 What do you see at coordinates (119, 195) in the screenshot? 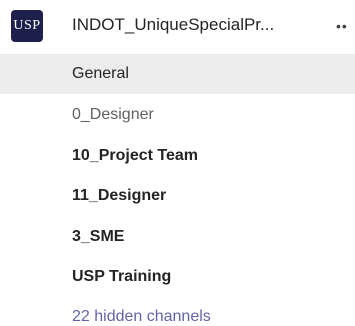
I see `channel-label: 11_Designer` at bounding box center [119, 195].